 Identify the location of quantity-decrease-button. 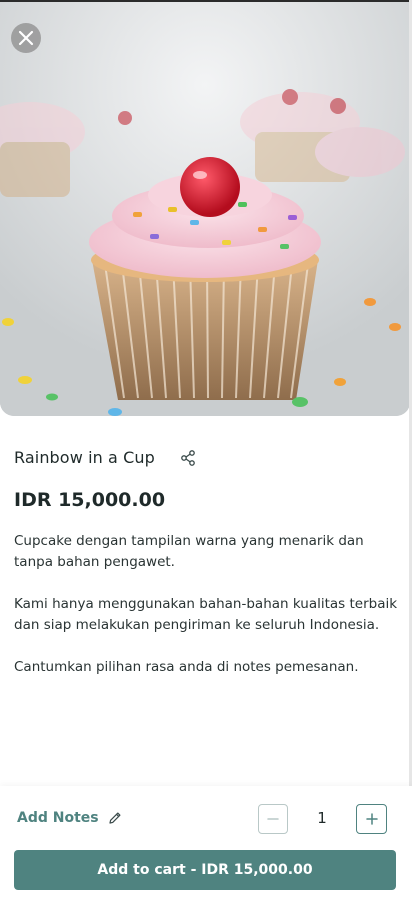
(273, 819).